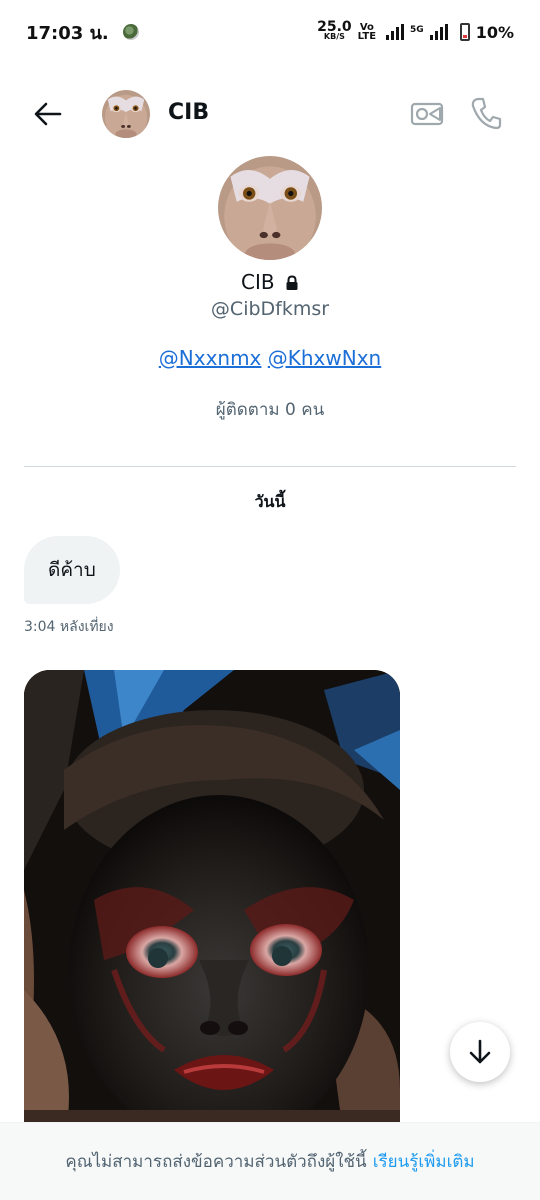  Describe the element at coordinates (367, 36) in the screenshot. I see `volte-bottom: LTE` at that location.